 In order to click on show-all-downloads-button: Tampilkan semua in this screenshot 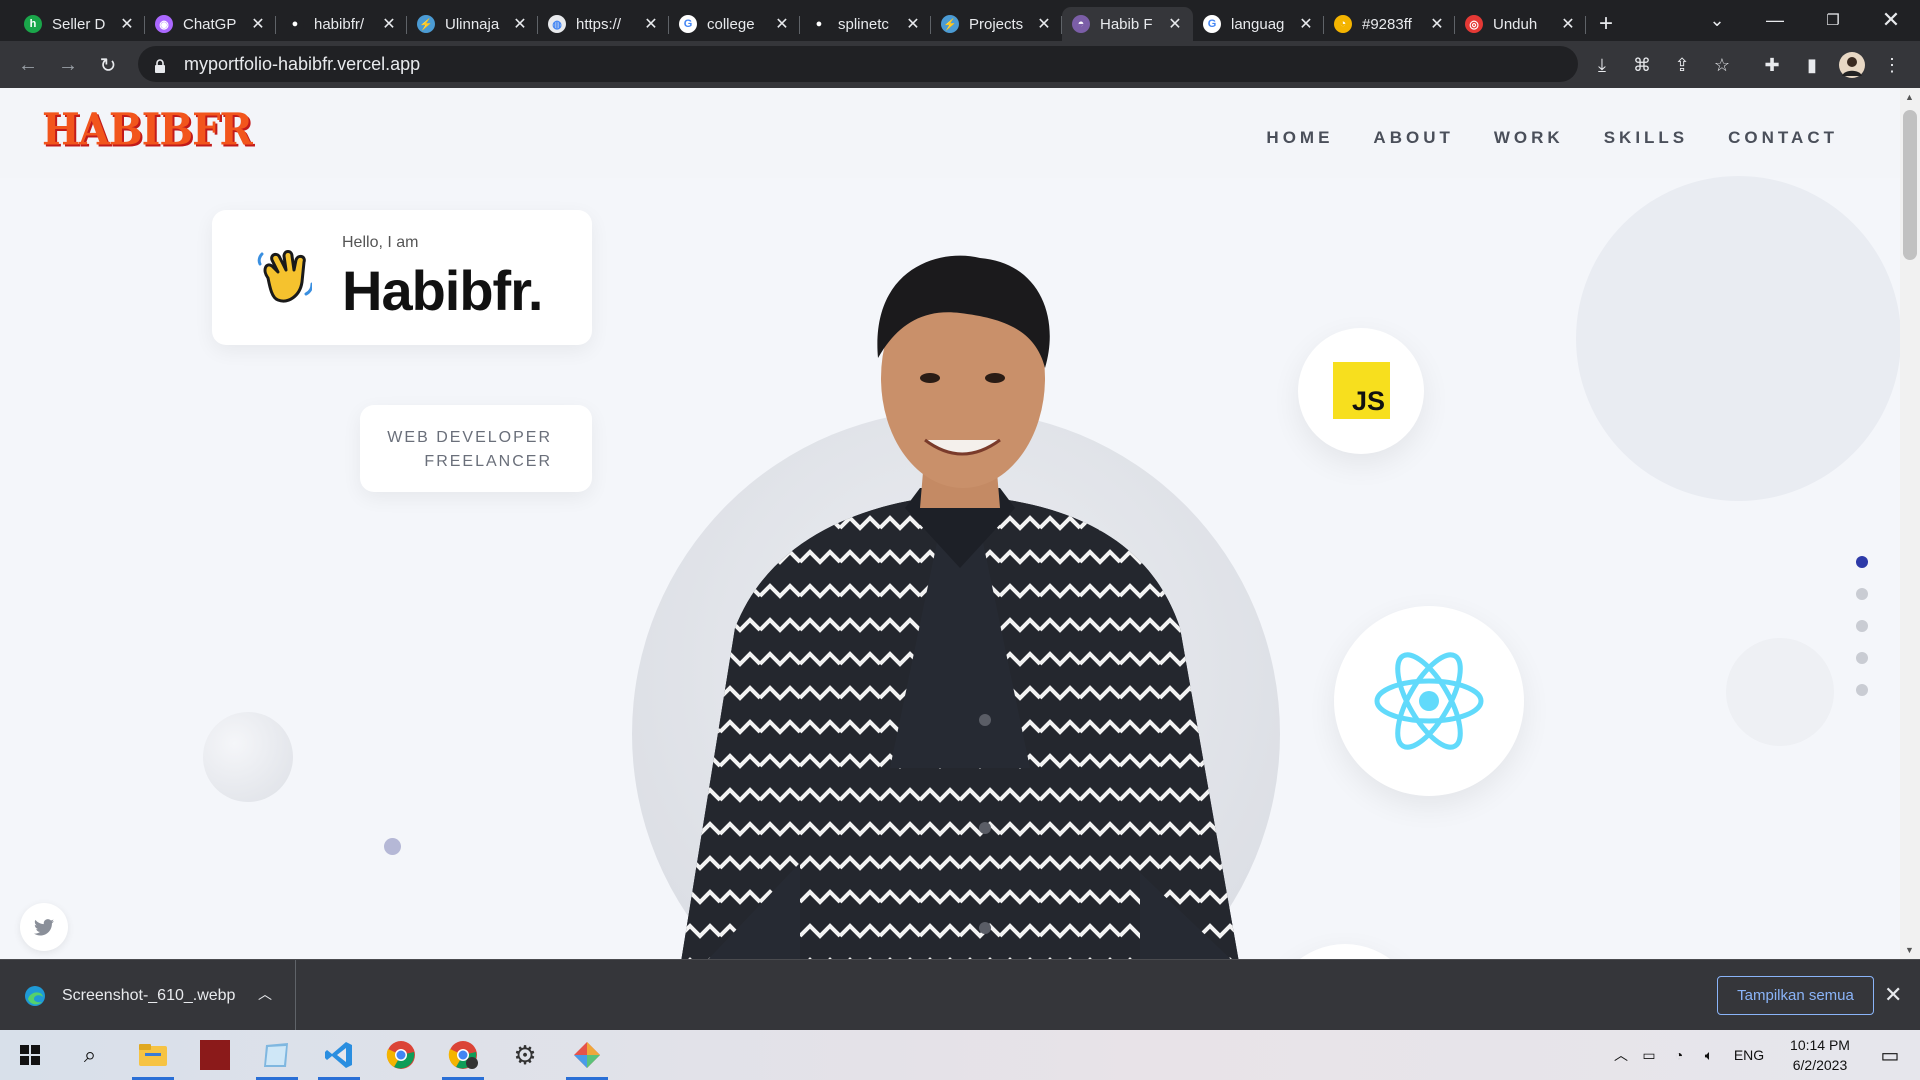, I will do `click(1795, 995)`.